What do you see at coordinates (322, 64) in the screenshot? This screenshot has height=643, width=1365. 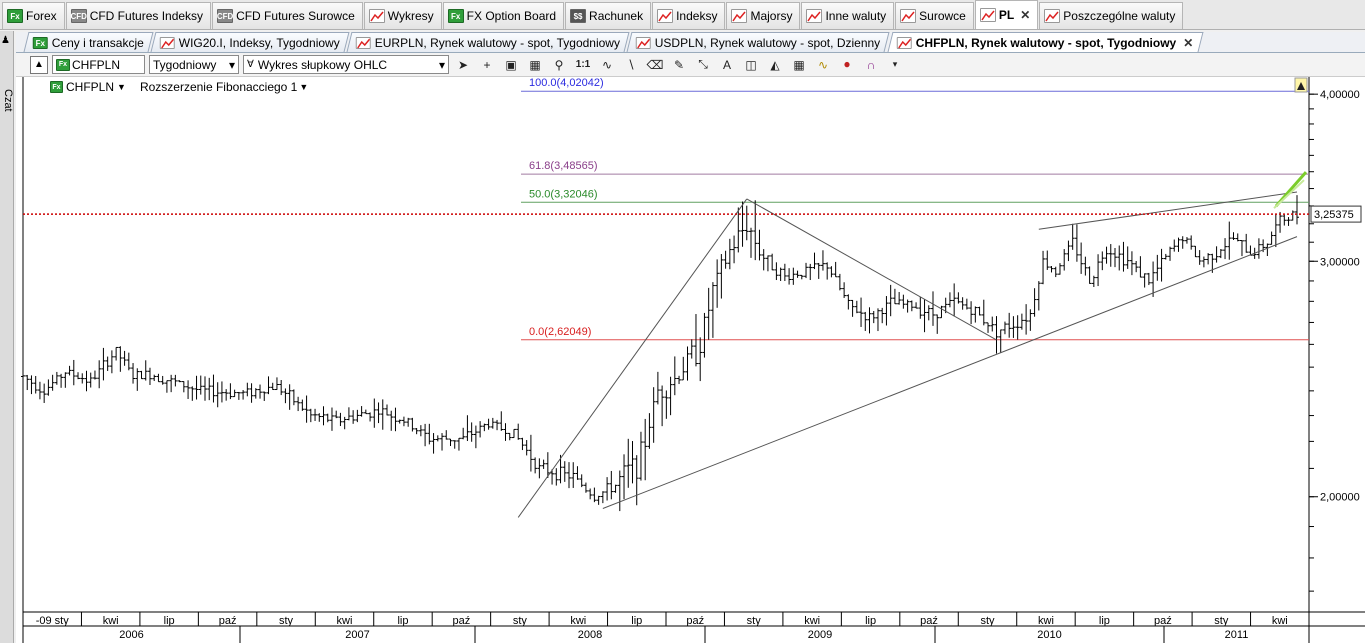 I see `chart-type-value: Wykres słupkowy OHLC` at bounding box center [322, 64].